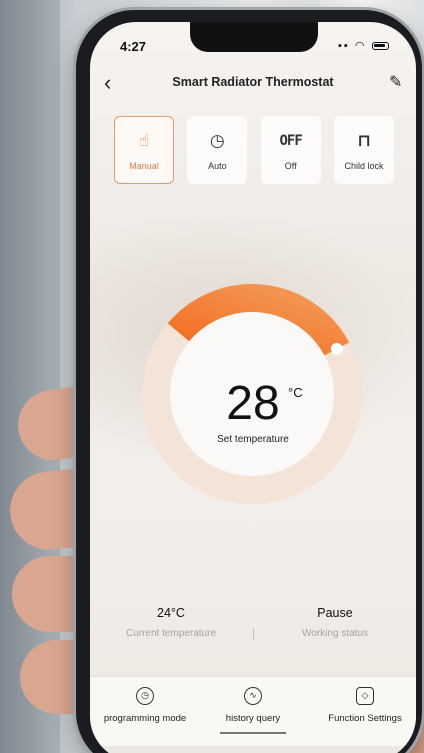  Describe the element at coordinates (253, 718) in the screenshot. I see `tab-label: history query` at that location.